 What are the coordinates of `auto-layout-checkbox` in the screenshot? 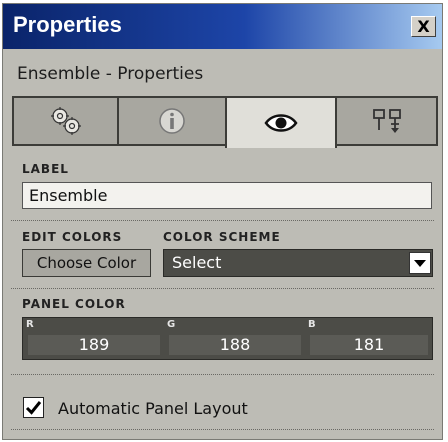 It's located at (33, 407).